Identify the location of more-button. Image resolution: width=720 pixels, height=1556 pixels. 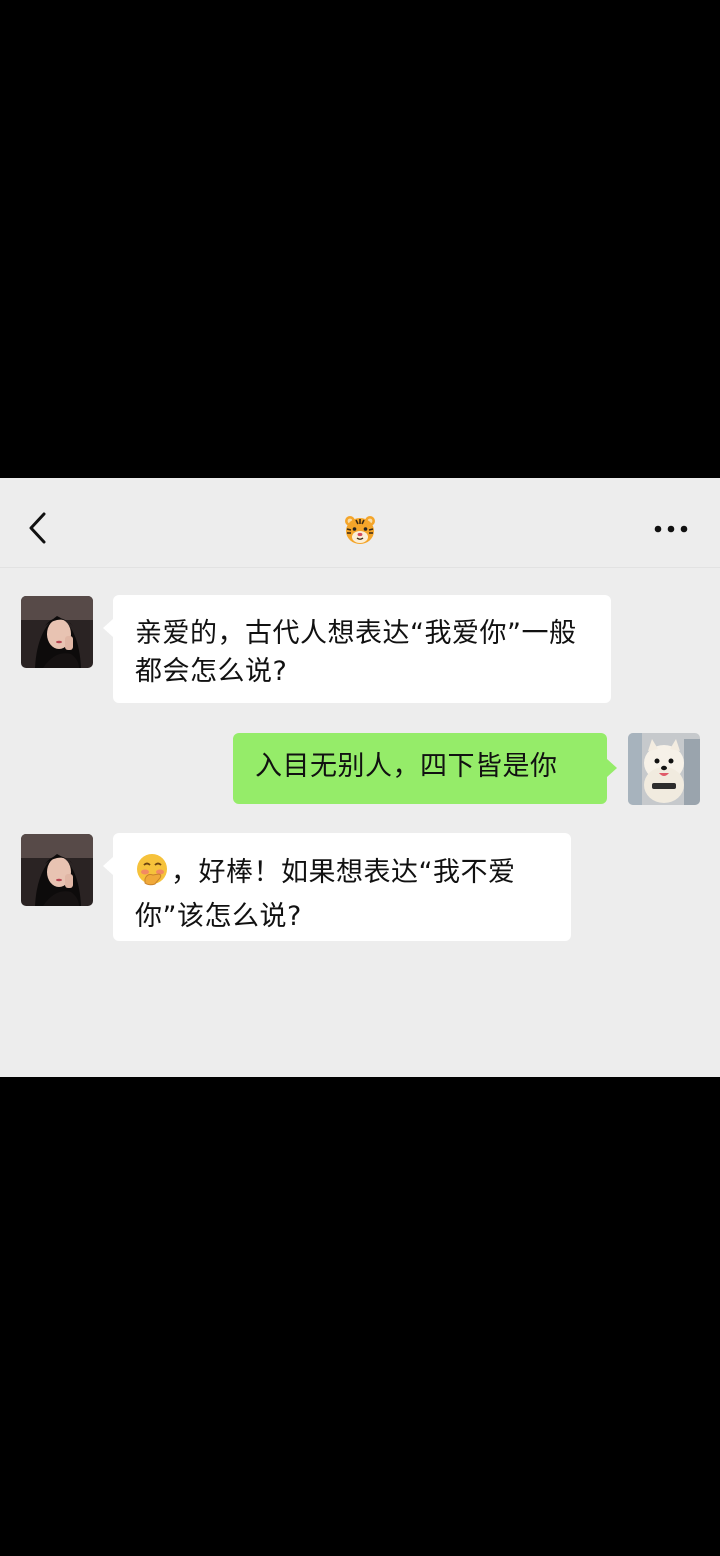
(671, 529).